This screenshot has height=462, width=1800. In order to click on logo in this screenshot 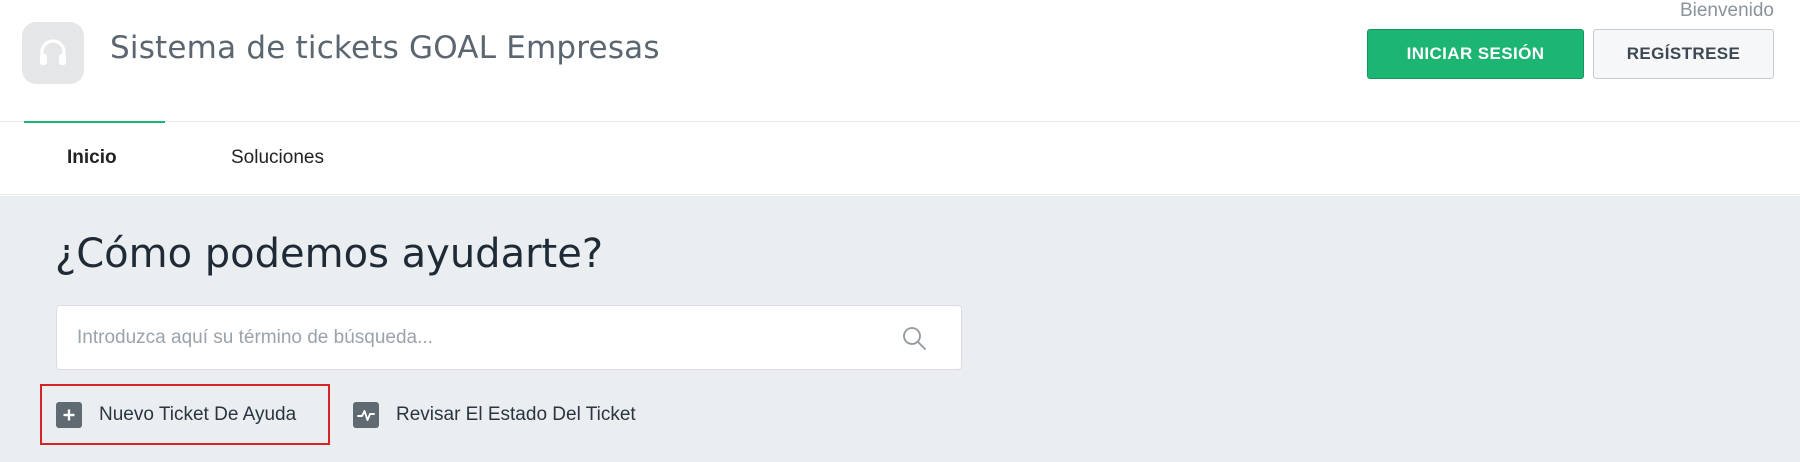, I will do `click(53, 53)`.